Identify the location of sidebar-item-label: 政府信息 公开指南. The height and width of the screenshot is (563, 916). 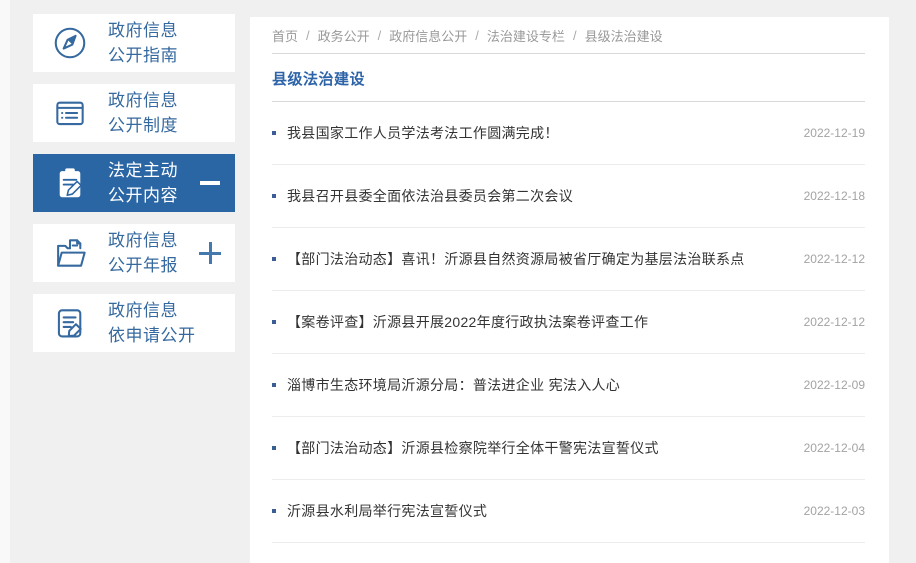
(143, 43).